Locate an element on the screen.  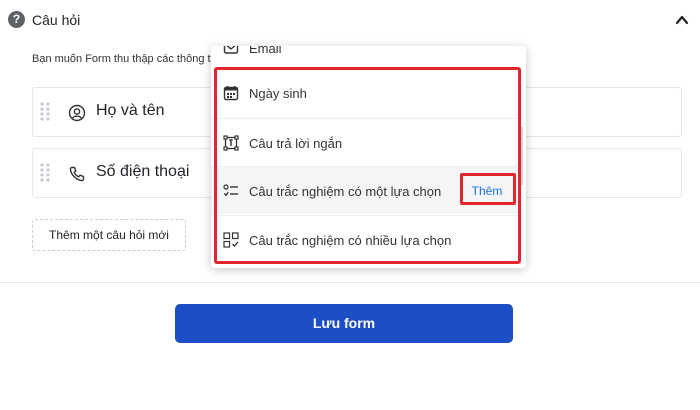
annotation-highlight-add is located at coordinates (488, 189).